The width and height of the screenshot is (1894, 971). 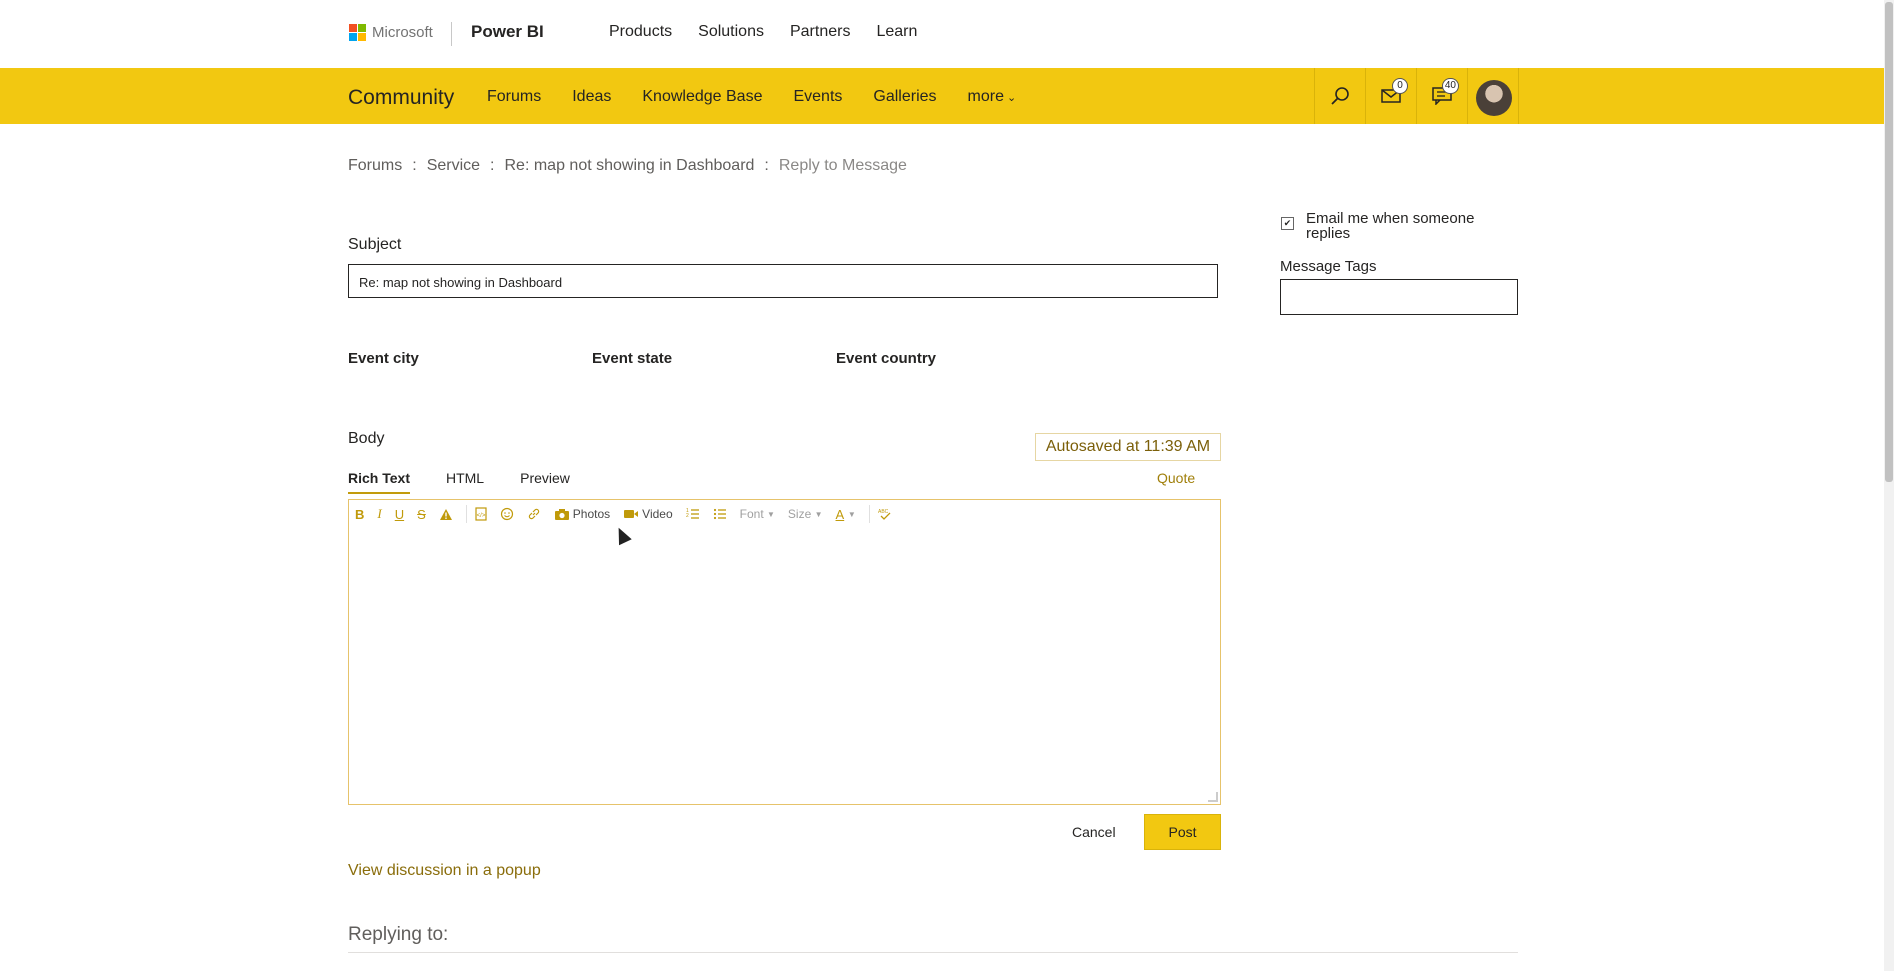 I want to click on top-nav-learn: Learn, so click(x=896, y=32).